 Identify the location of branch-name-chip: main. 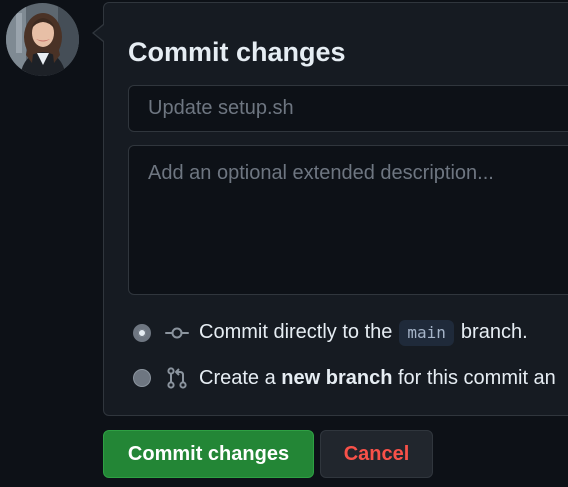
(426, 333).